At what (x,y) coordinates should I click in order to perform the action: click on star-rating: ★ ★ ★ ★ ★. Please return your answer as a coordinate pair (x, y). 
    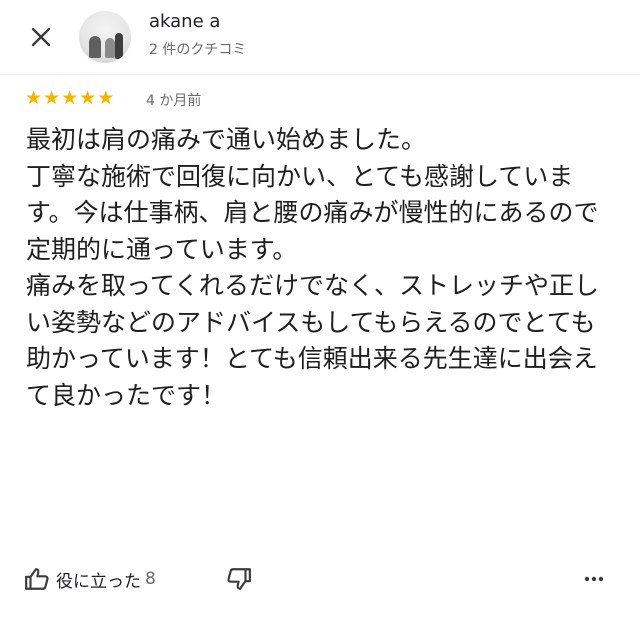
    Looking at the image, I should click on (69, 98).